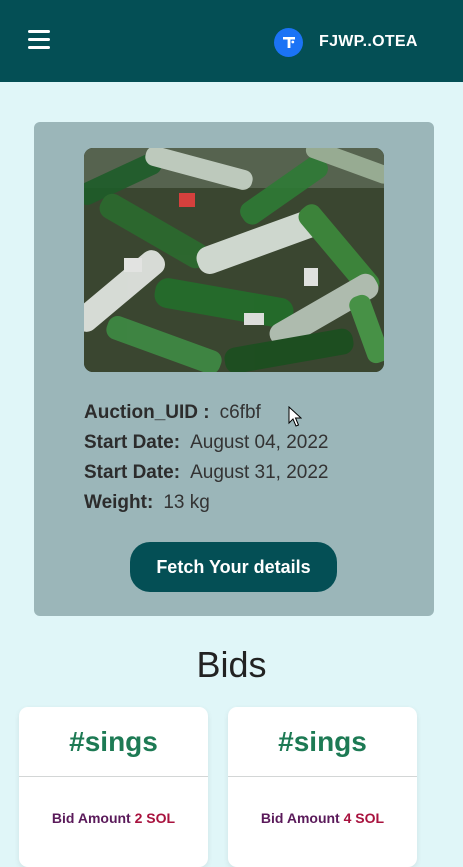 The image size is (463, 867). What do you see at coordinates (322, 787) in the screenshot?
I see `bid-card: #sings Bid Amount 4 SOL` at bounding box center [322, 787].